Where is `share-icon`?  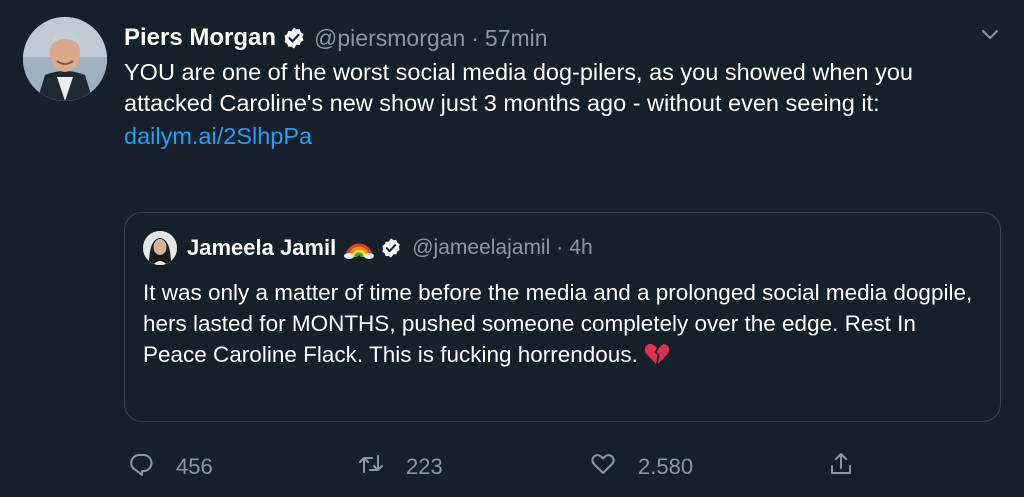
share-icon is located at coordinates (841, 467).